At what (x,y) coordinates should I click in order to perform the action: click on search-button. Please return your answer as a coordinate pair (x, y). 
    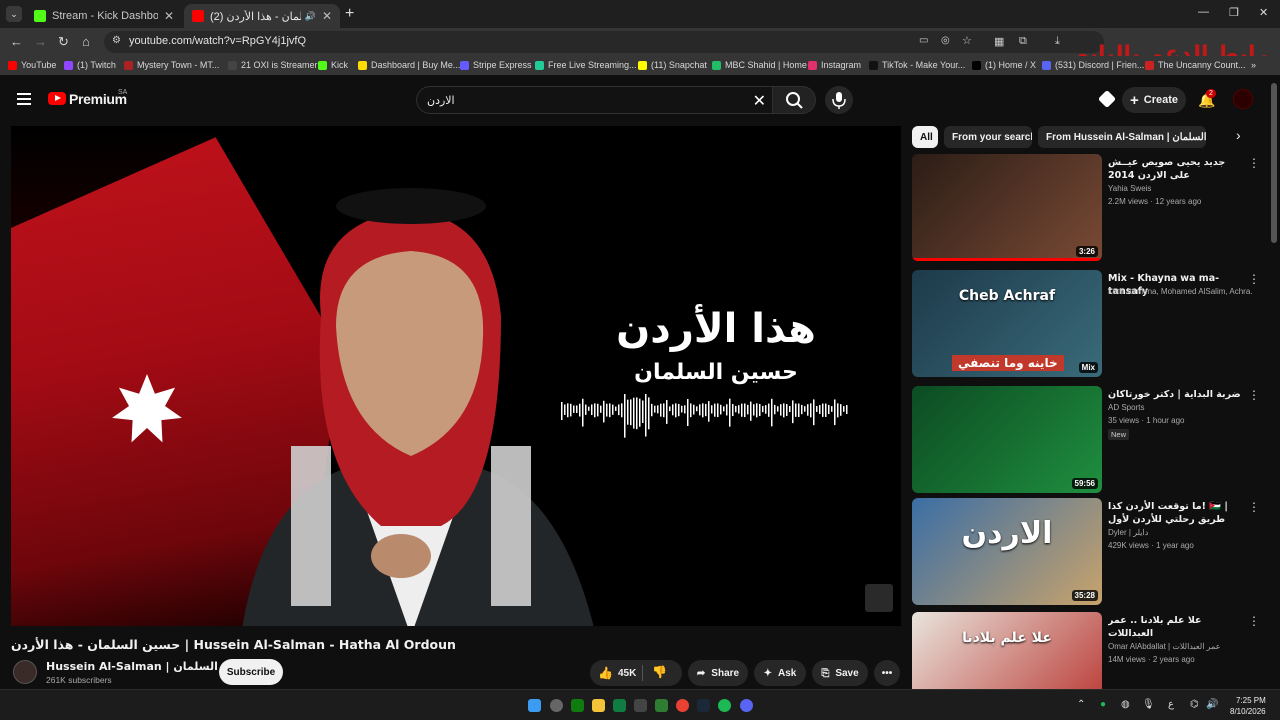
    Looking at the image, I should click on (794, 100).